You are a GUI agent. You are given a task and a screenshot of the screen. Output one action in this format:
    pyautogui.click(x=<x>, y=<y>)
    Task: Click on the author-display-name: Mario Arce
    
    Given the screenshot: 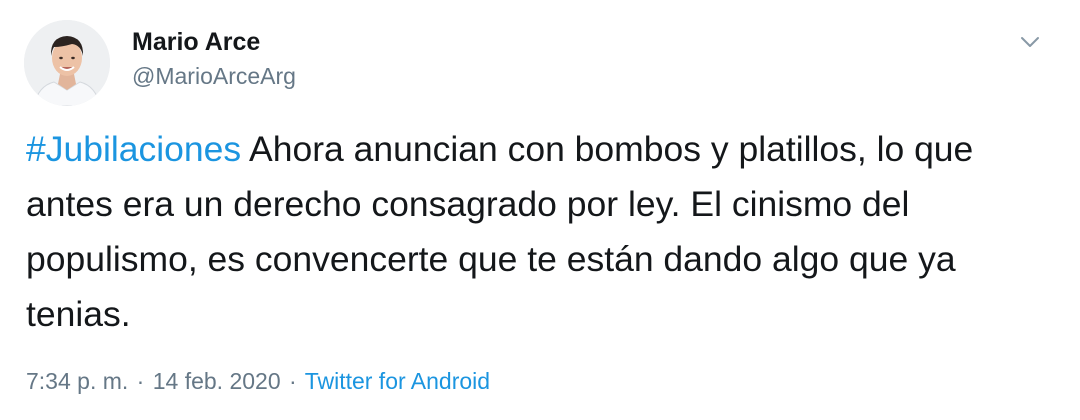 What is the action you would take?
    pyautogui.click(x=214, y=42)
    